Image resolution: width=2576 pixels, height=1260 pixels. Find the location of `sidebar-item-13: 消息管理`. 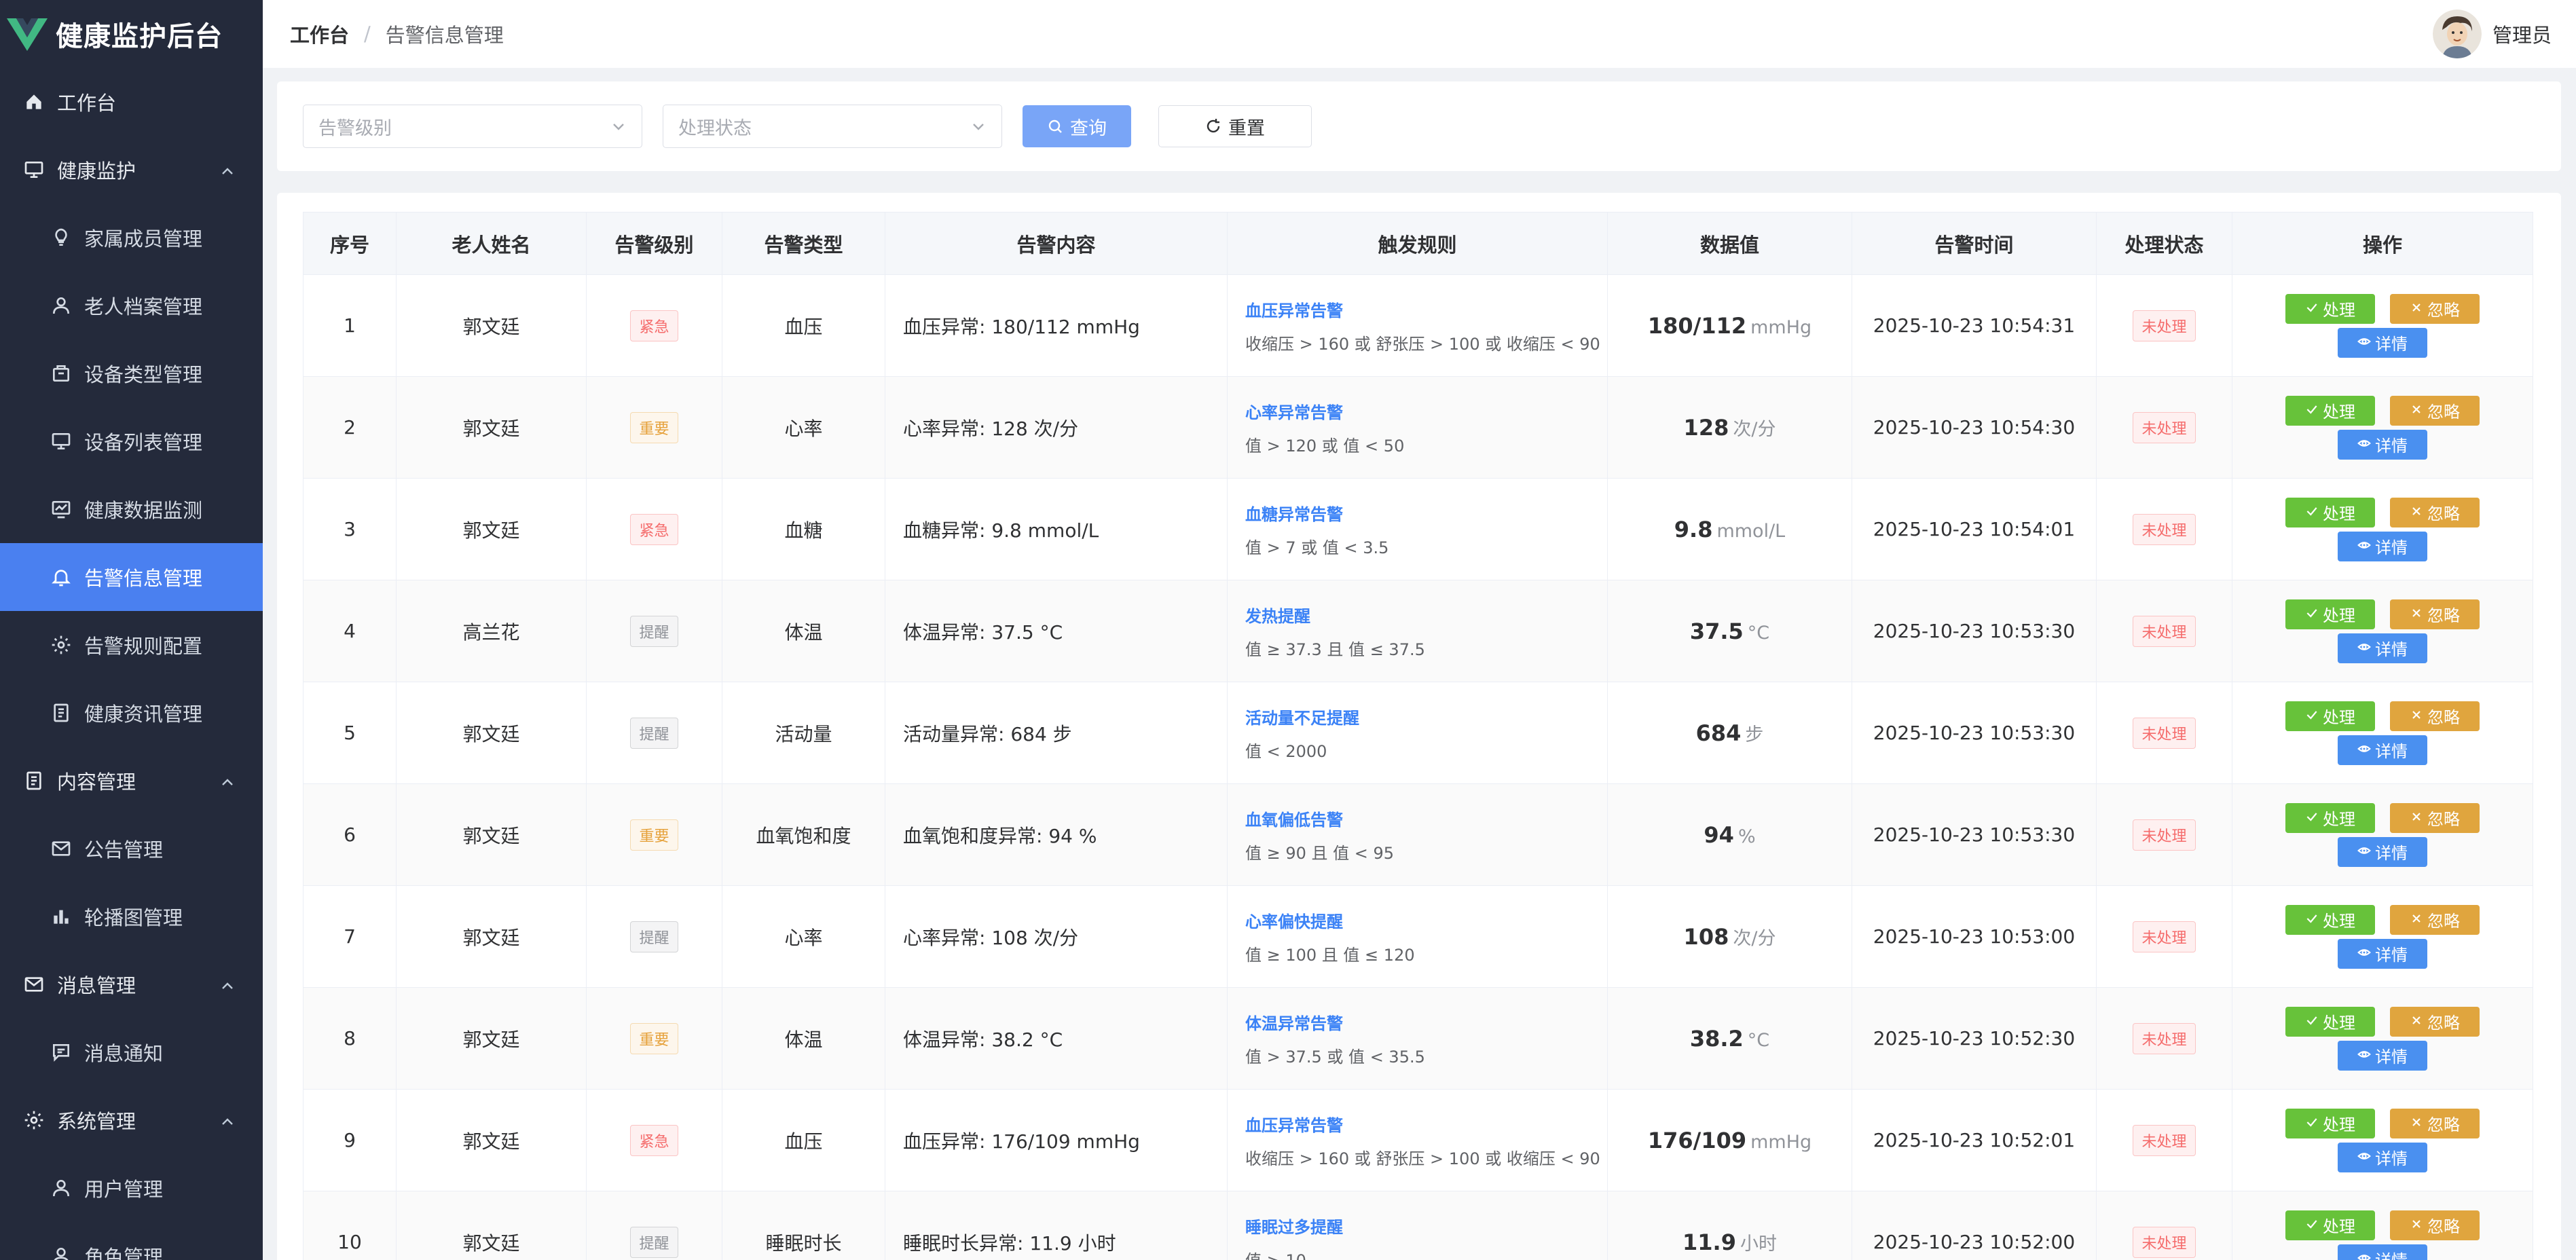

sidebar-item-13: 消息管理 is located at coordinates (131, 984).